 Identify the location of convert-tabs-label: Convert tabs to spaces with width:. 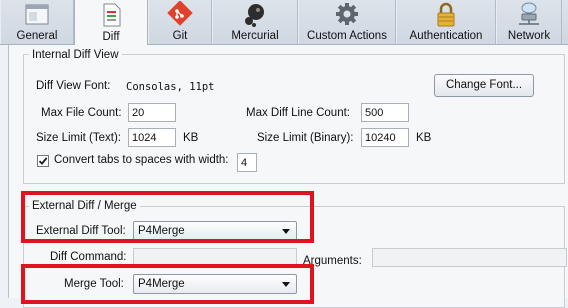
(141, 160).